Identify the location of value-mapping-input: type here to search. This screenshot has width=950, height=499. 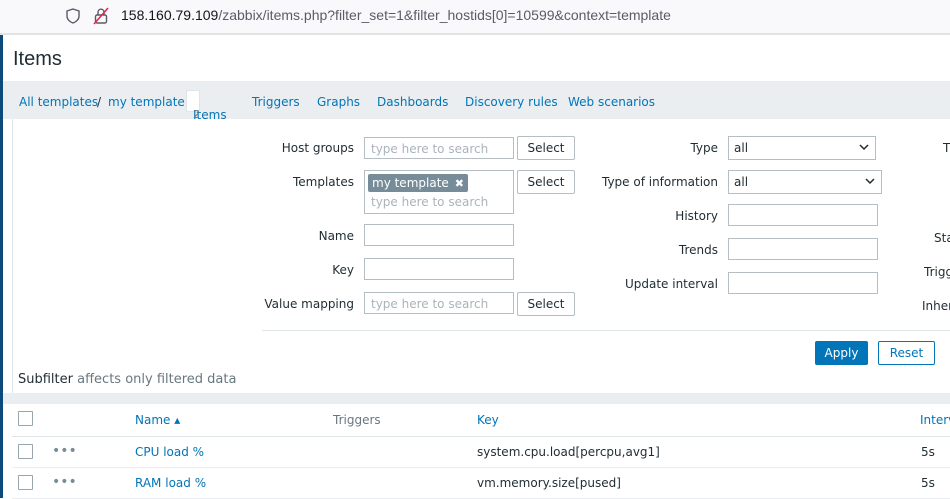
(439, 303).